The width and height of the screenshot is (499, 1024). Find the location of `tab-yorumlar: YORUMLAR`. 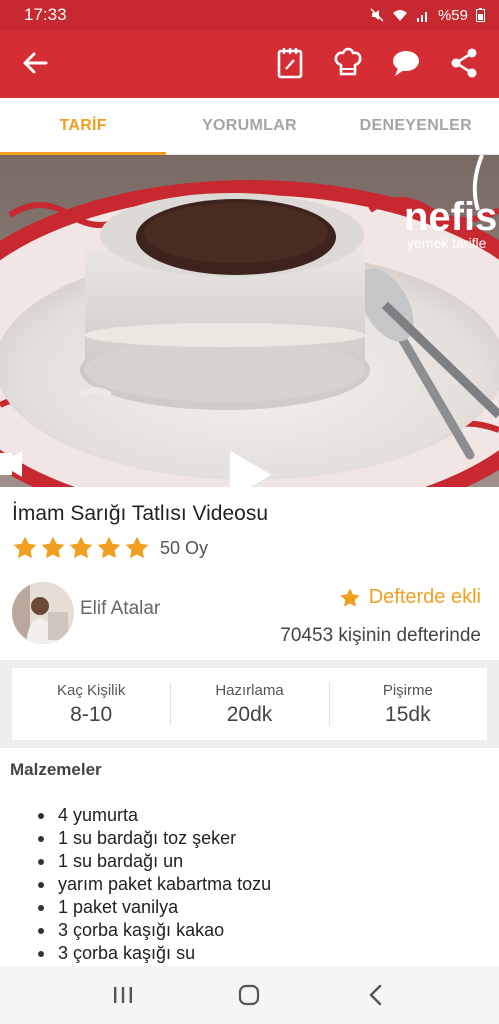

tab-yorumlar: YORUMLAR is located at coordinates (249, 126).